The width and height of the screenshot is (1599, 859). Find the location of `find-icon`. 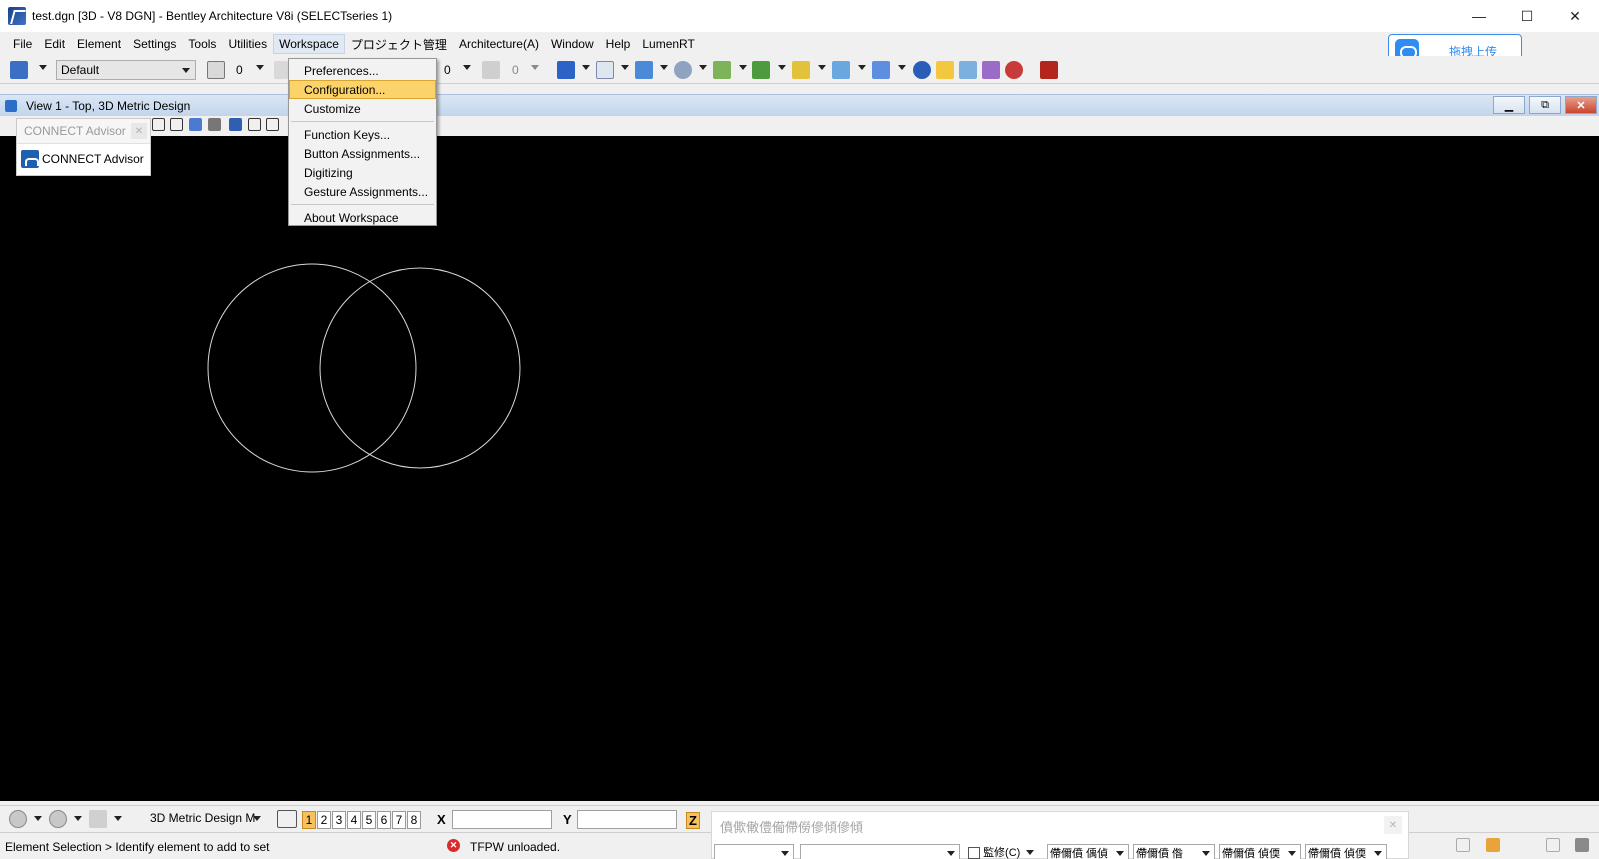

find-icon is located at coordinates (945, 70).